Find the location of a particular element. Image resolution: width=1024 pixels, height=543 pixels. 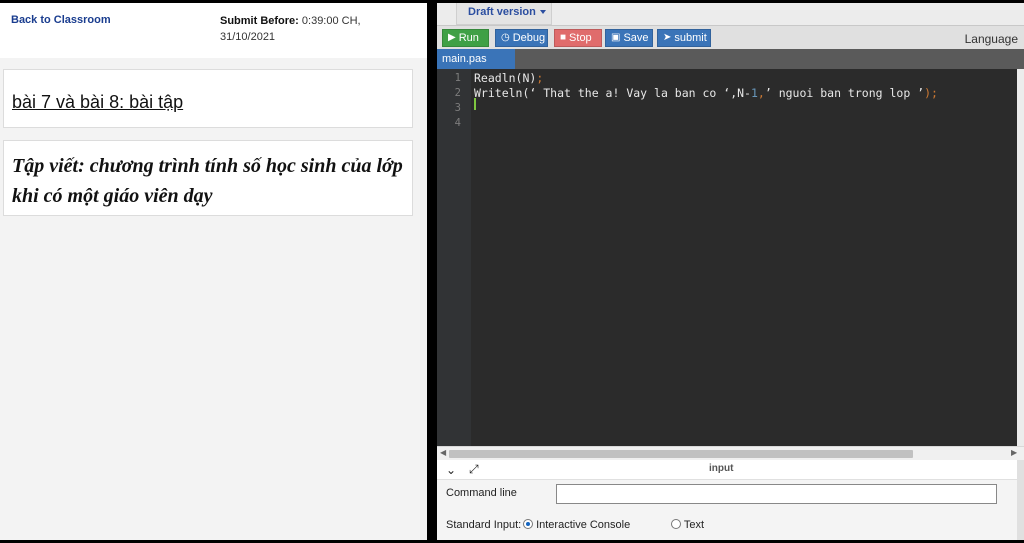

debug-button: ◷ Debug is located at coordinates (521, 38).